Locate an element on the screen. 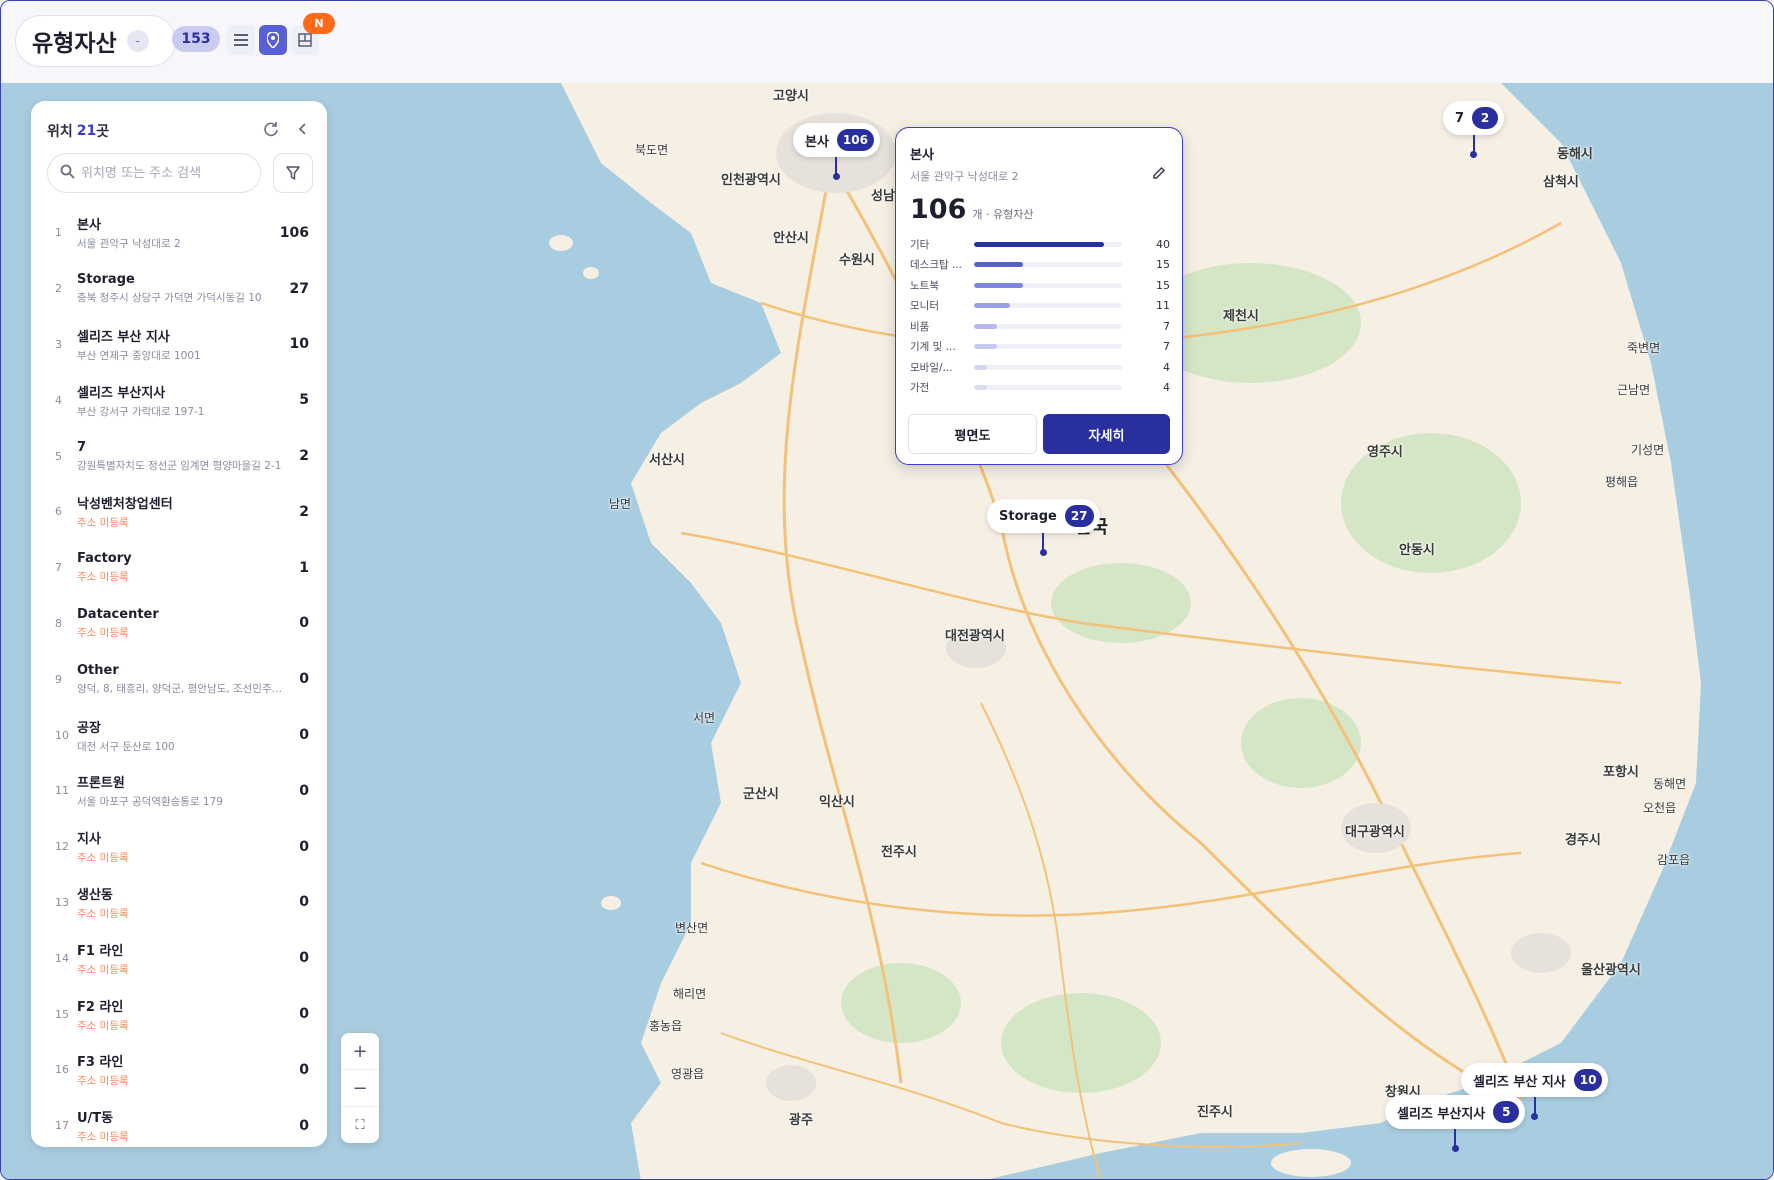  panel-label: 위치 is located at coordinates (60, 132).